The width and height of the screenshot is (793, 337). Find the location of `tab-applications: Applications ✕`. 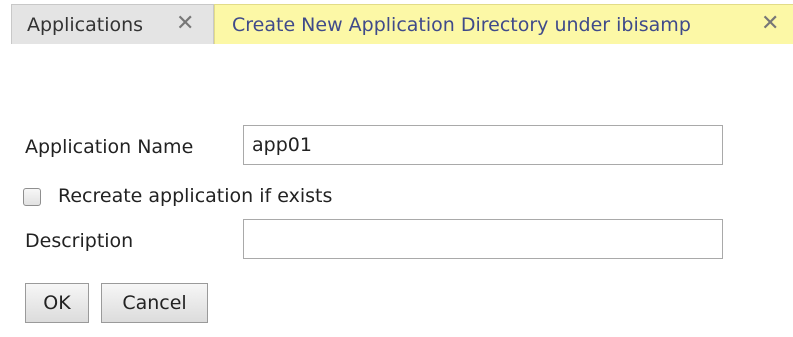

tab-applications: Applications ✕ is located at coordinates (112, 24).